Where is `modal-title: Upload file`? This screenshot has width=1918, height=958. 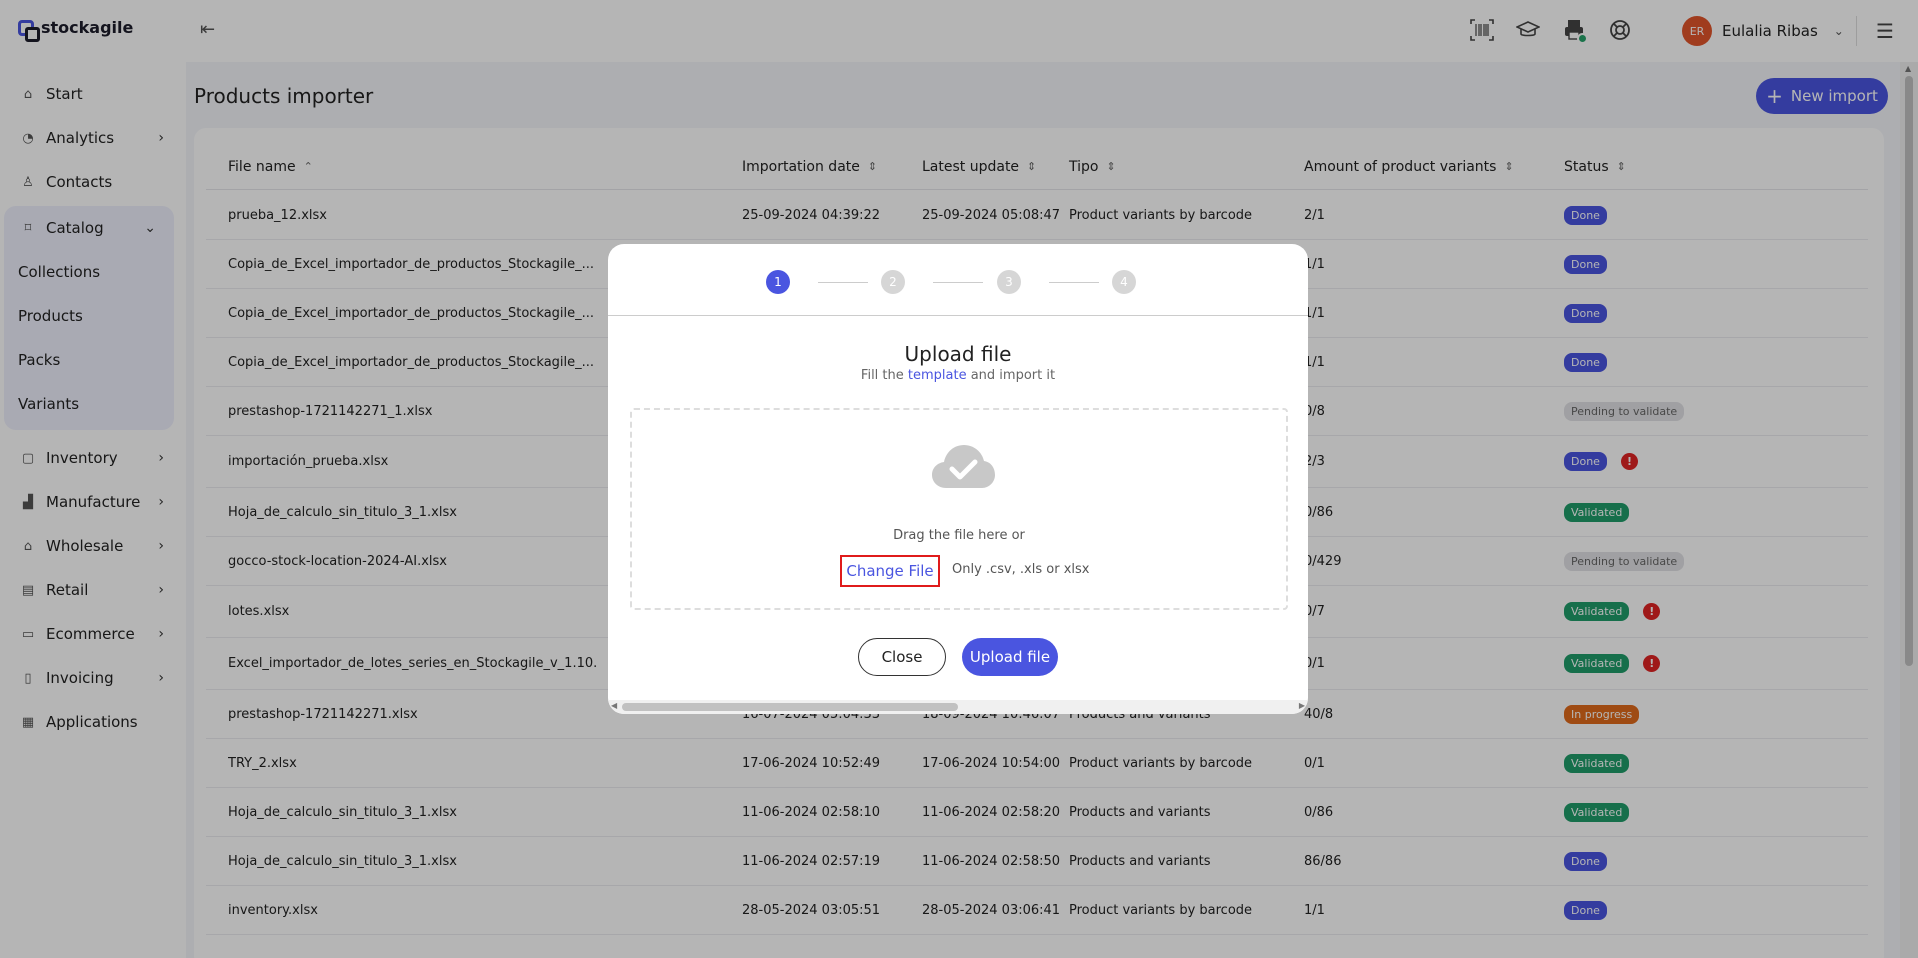
modal-title: Upload file is located at coordinates (958, 354).